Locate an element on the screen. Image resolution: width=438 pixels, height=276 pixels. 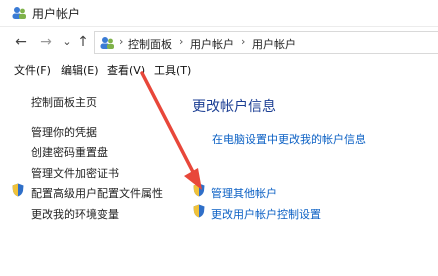
back-button: ← is located at coordinates (21, 42).